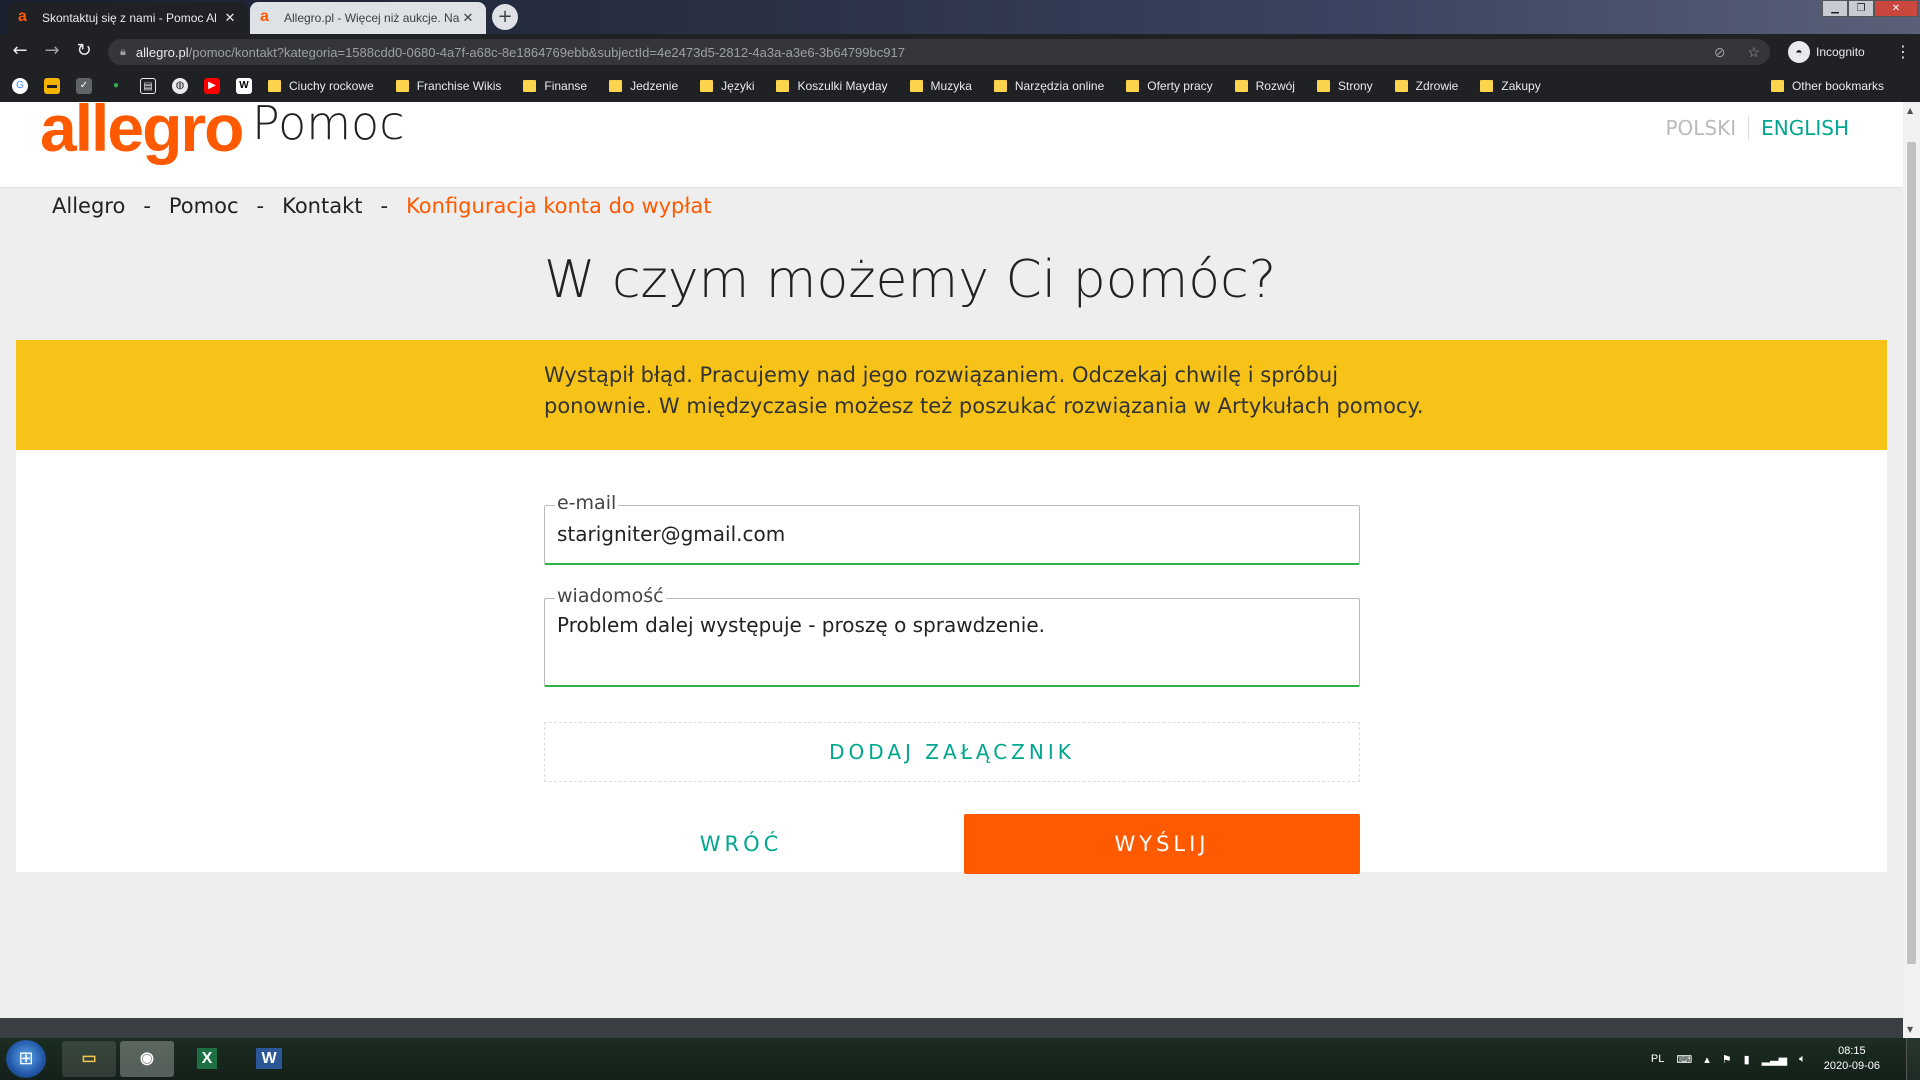  I want to click on globe-icon: ◍, so click(180, 86).